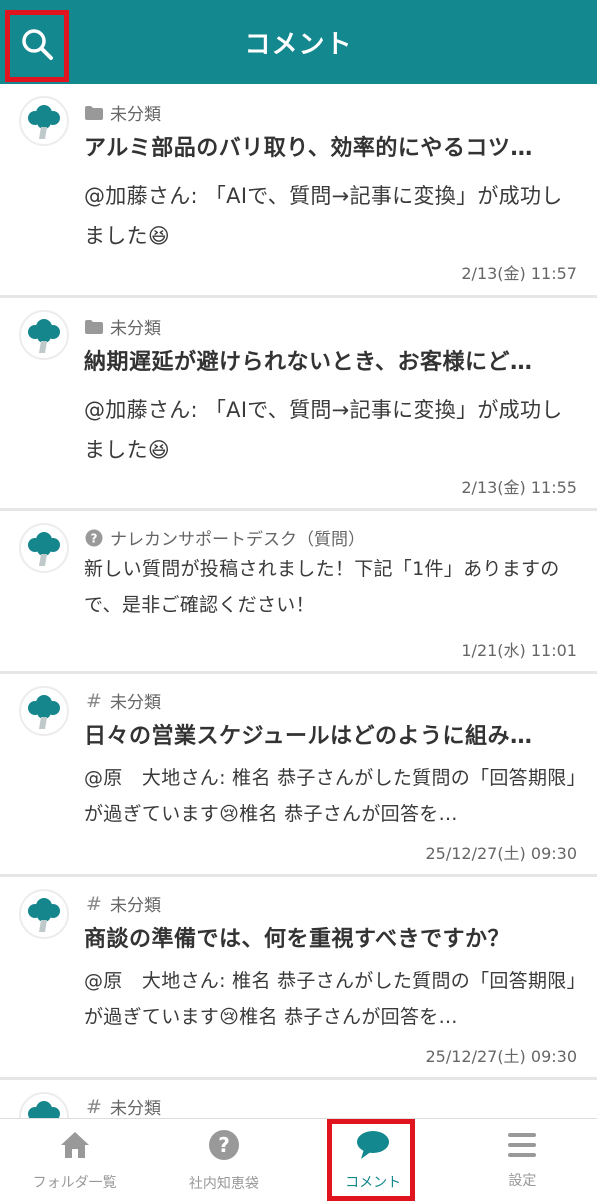  What do you see at coordinates (522, 1147) in the screenshot?
I see `menu-icon` at bounding box center [522, 1147].